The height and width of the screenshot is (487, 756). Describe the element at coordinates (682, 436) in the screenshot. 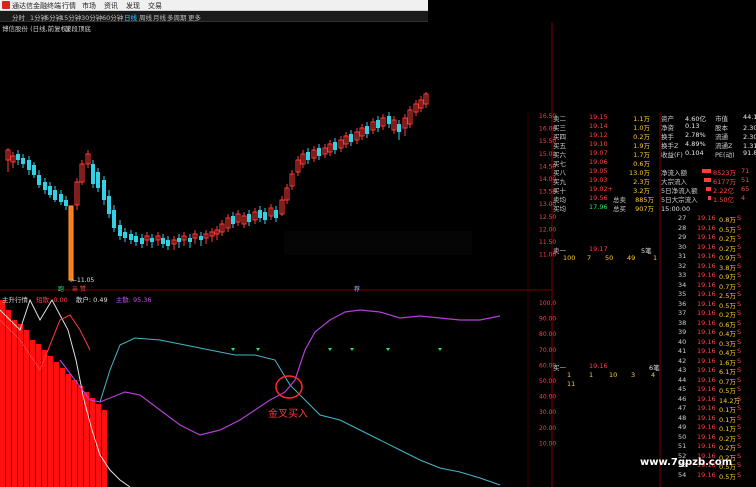

I see `tick-time: 50` at that location.